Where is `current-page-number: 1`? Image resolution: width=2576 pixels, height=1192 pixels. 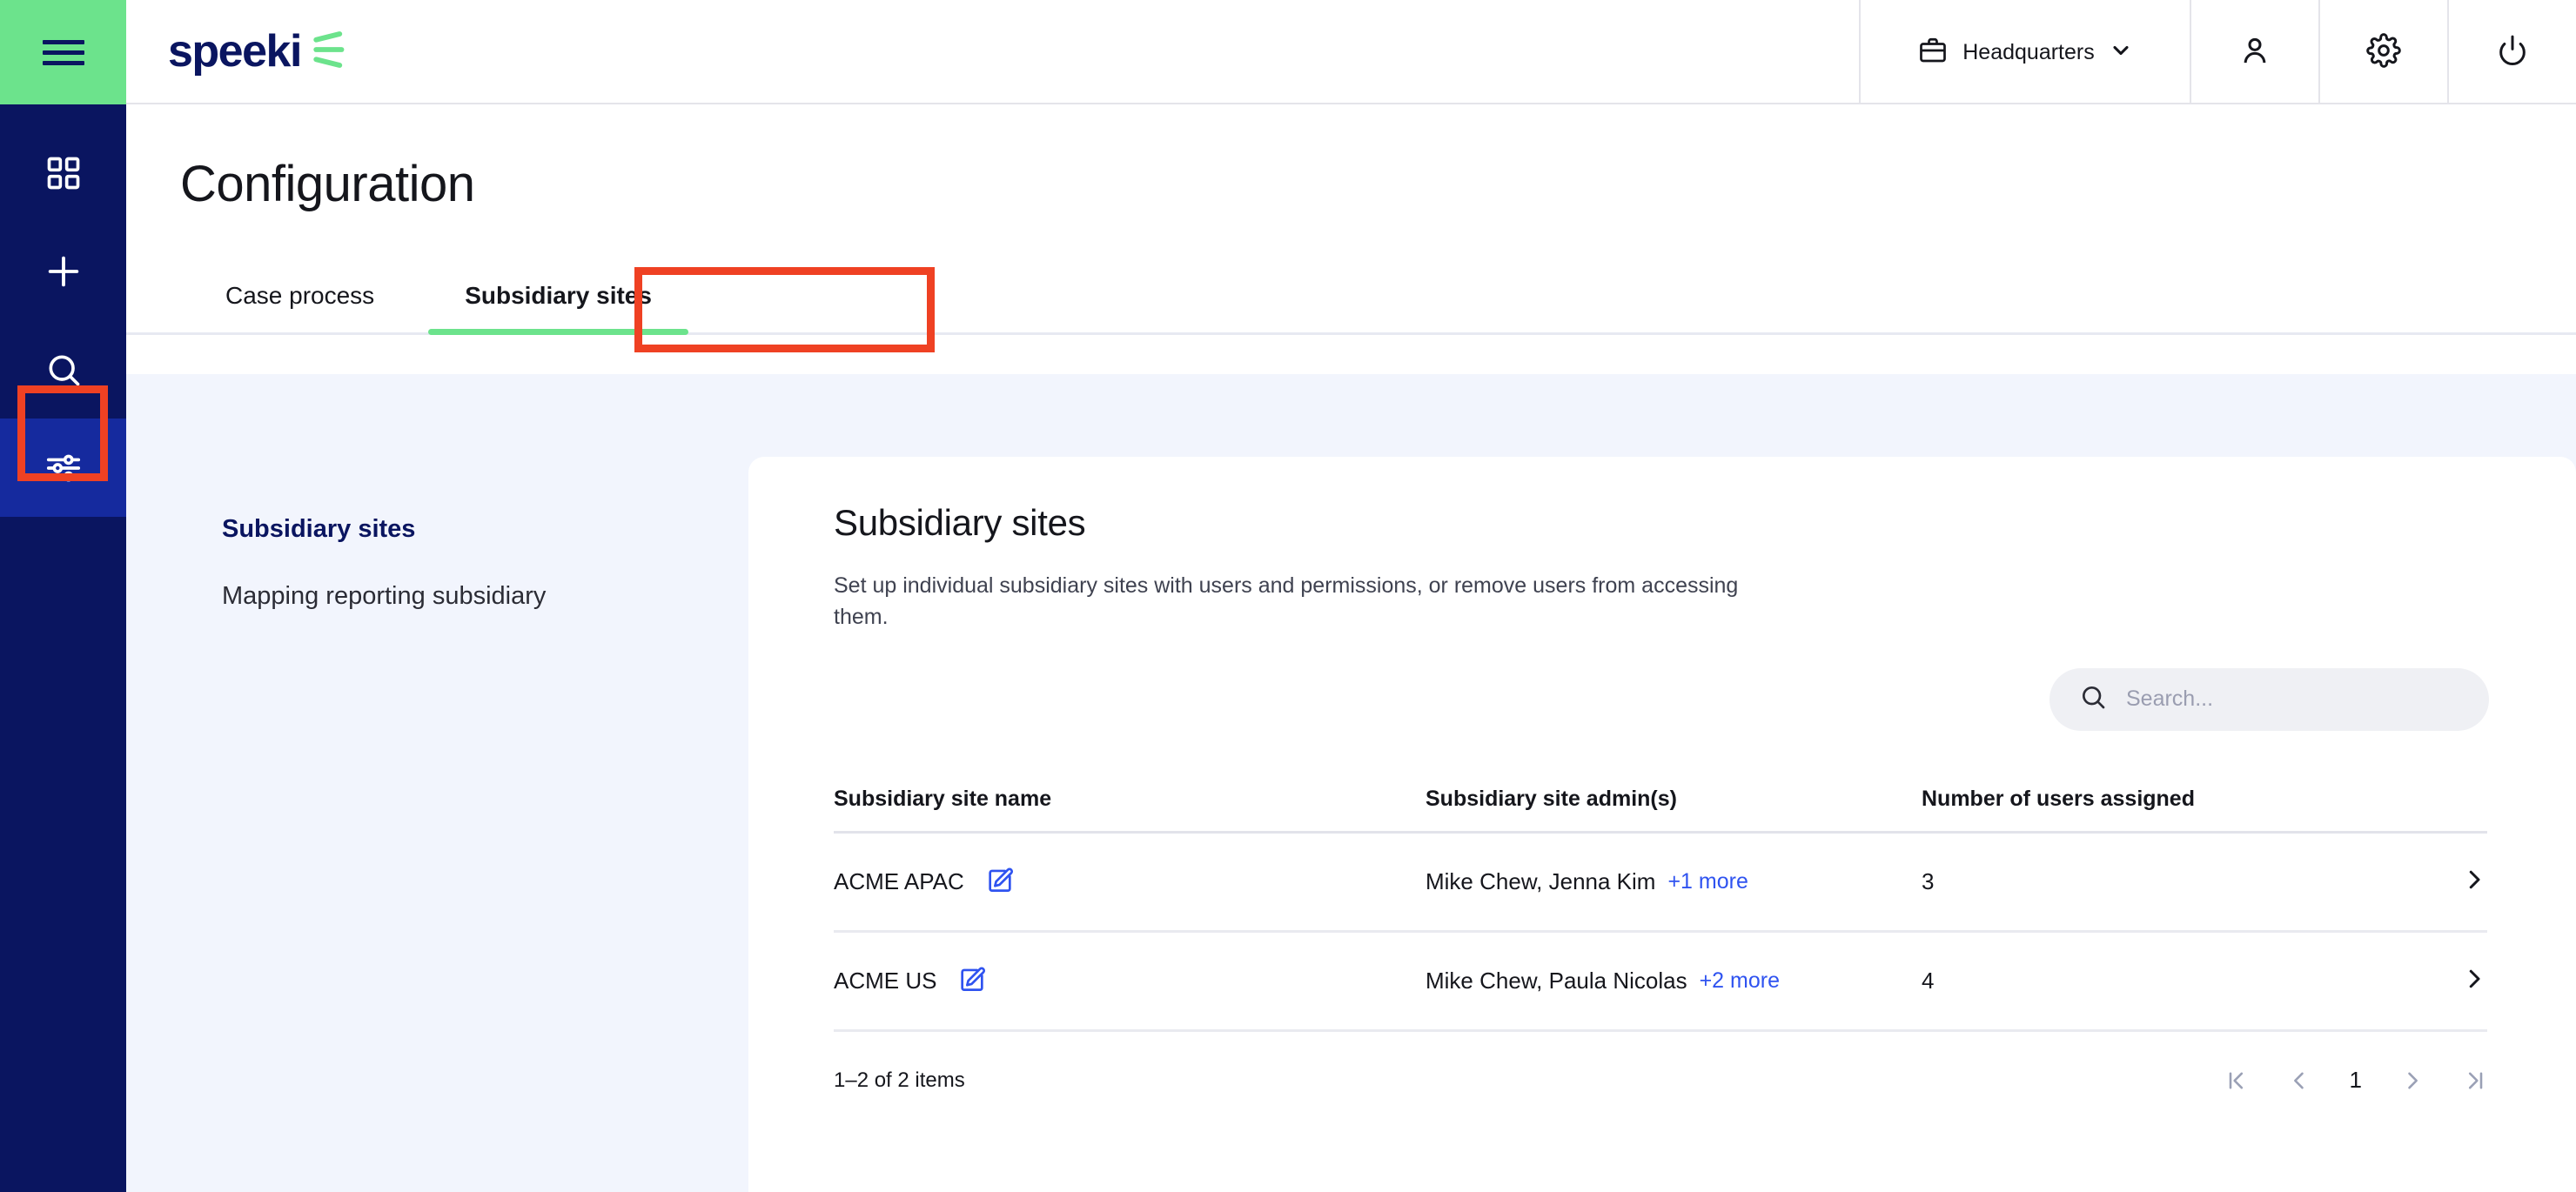 current-page-number: 1 is located at coordinates (2356, 1080).